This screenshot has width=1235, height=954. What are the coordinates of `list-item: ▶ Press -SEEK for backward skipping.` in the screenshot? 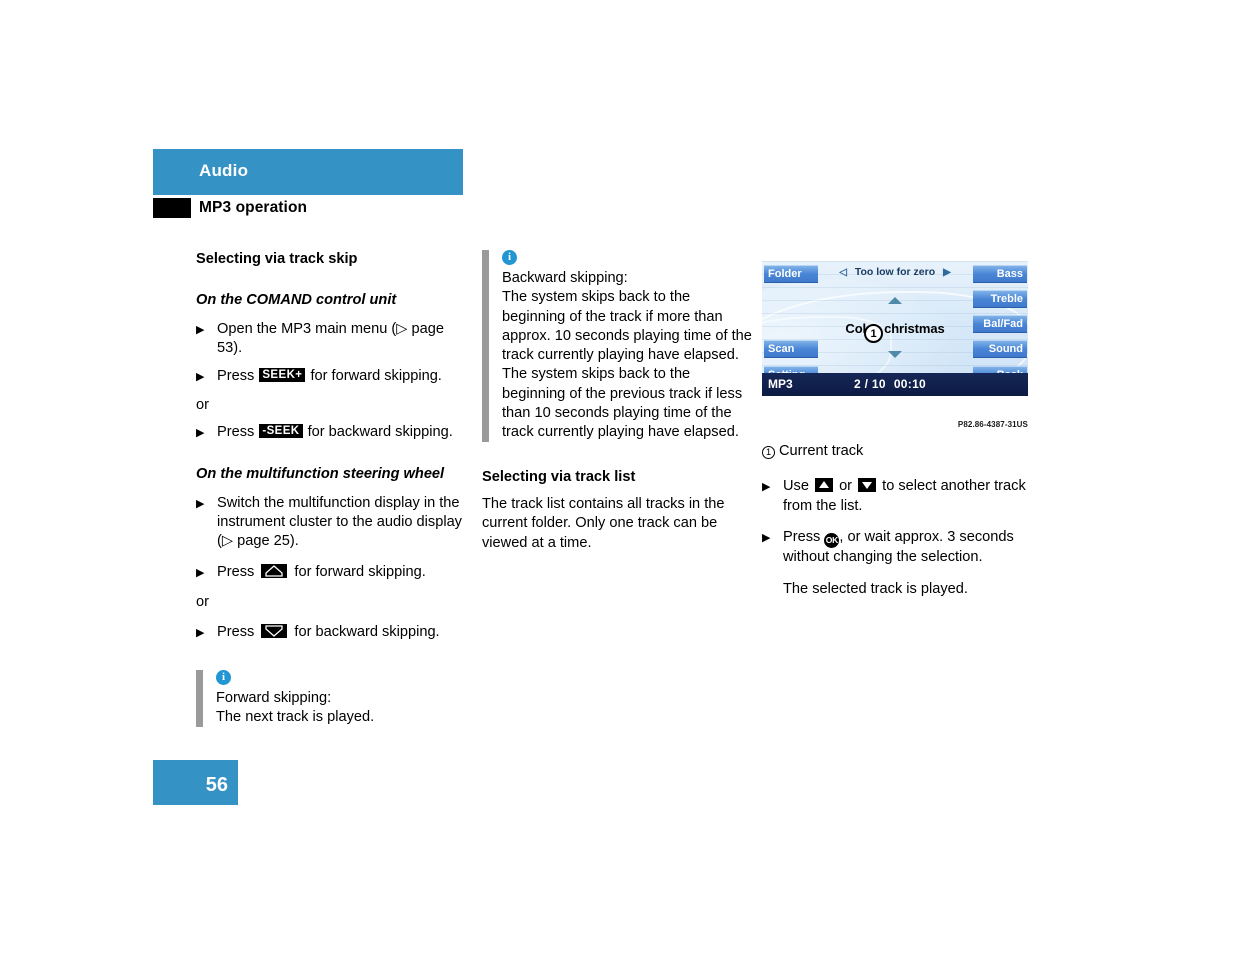 It's located at (334, 433).